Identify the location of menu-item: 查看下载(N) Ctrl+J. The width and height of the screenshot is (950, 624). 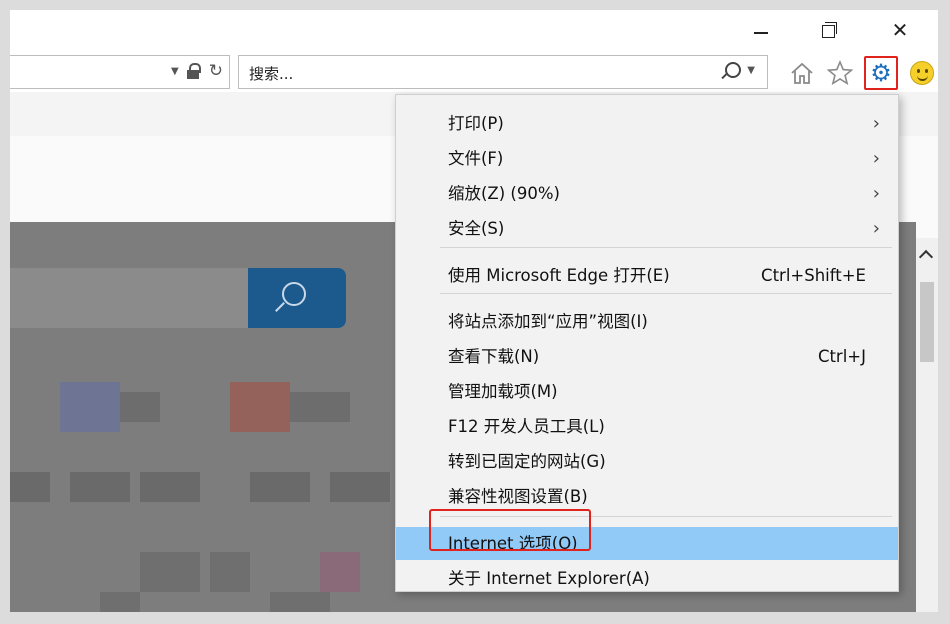
(647, 356).